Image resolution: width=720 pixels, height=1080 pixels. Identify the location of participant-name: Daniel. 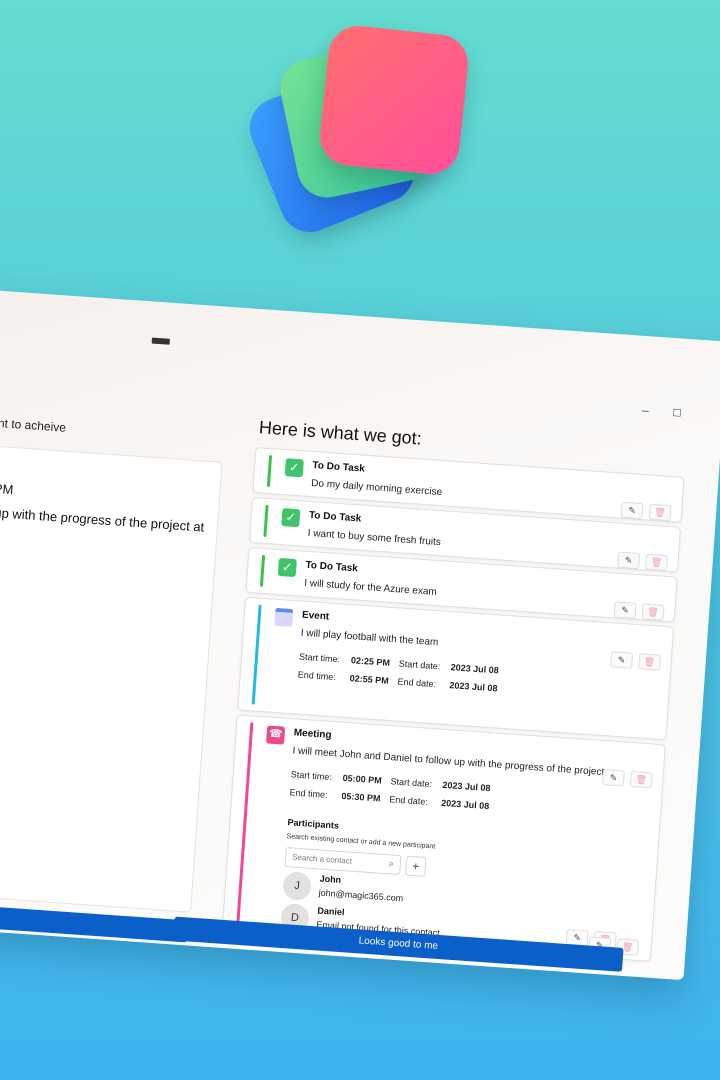
(331, 911).